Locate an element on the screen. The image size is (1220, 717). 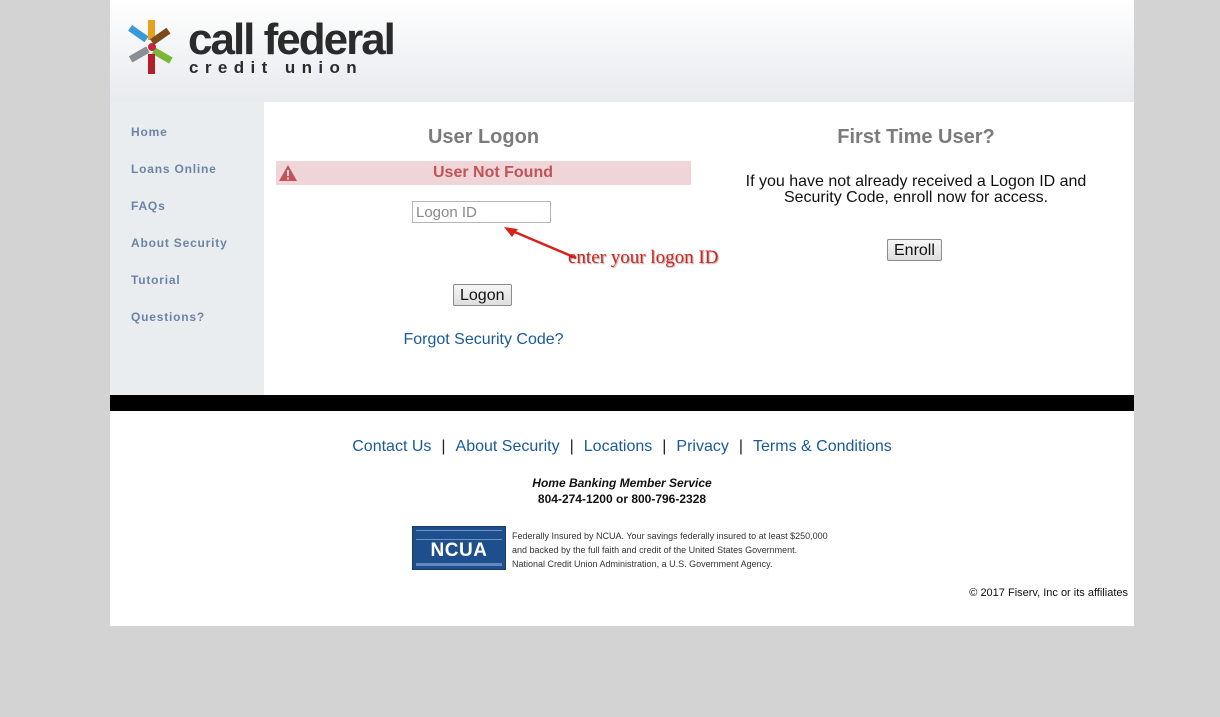
ncua-badge-fineprint-bottom is located at coordinates (459, 564).